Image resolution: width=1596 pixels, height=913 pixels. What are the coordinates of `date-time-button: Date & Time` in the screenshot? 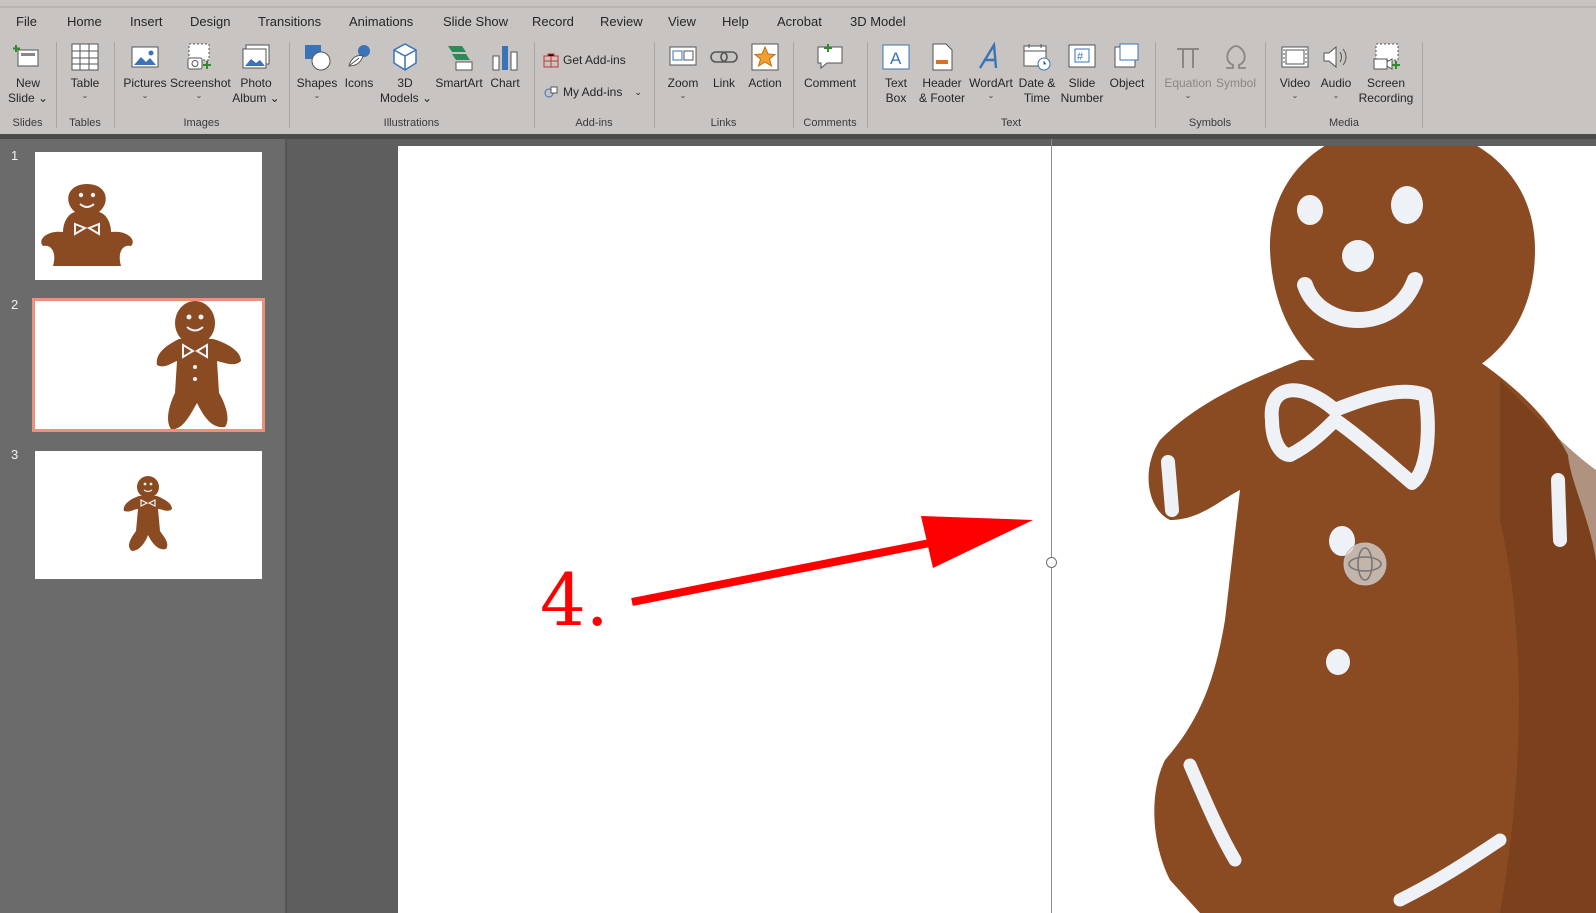 It's located at (1037, 74).